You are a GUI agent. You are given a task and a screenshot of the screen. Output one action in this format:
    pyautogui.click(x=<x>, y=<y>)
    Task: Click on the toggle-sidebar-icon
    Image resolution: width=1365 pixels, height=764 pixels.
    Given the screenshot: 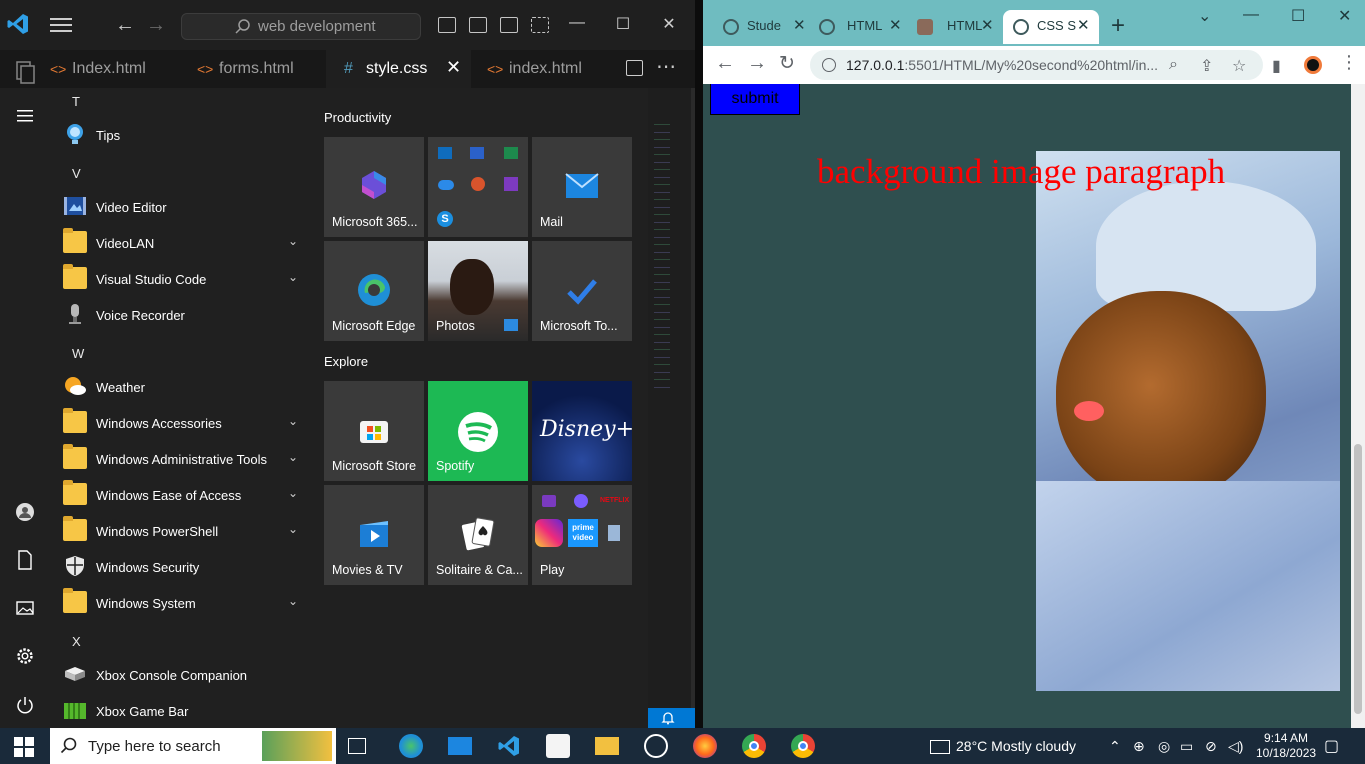 What is the action you would take?
    pyautogui.click(x=447, y=25)
    